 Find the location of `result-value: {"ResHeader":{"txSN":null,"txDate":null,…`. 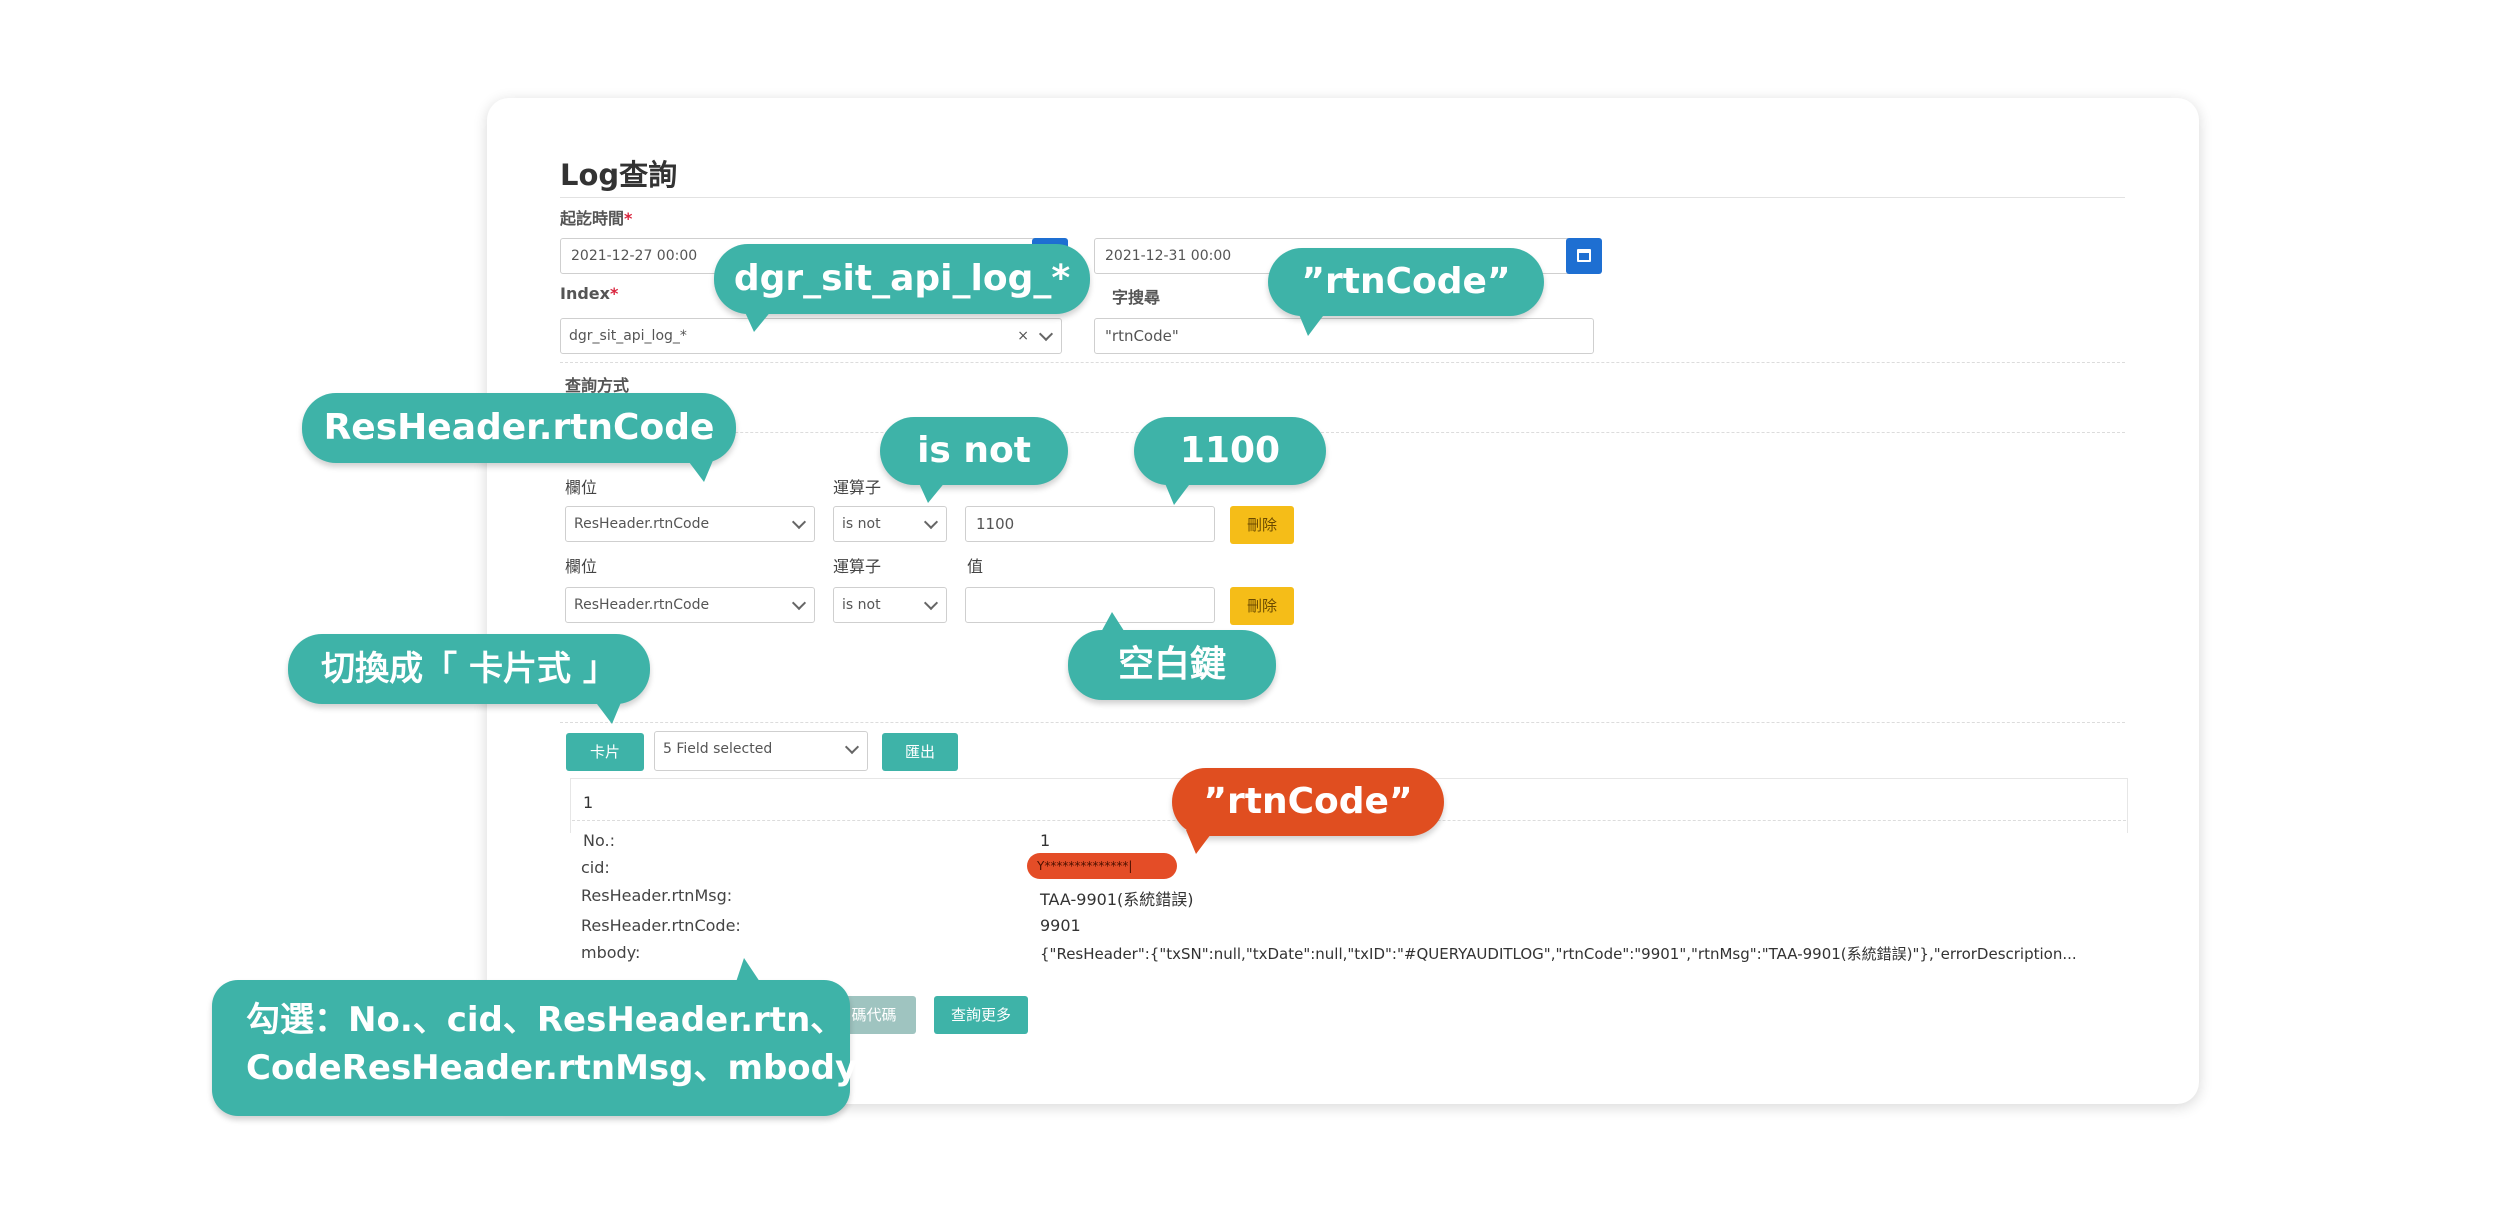

result-value: {"ResHeader":{"txSN":null,"txDate":null,… is located at coordinates (1558, 954).